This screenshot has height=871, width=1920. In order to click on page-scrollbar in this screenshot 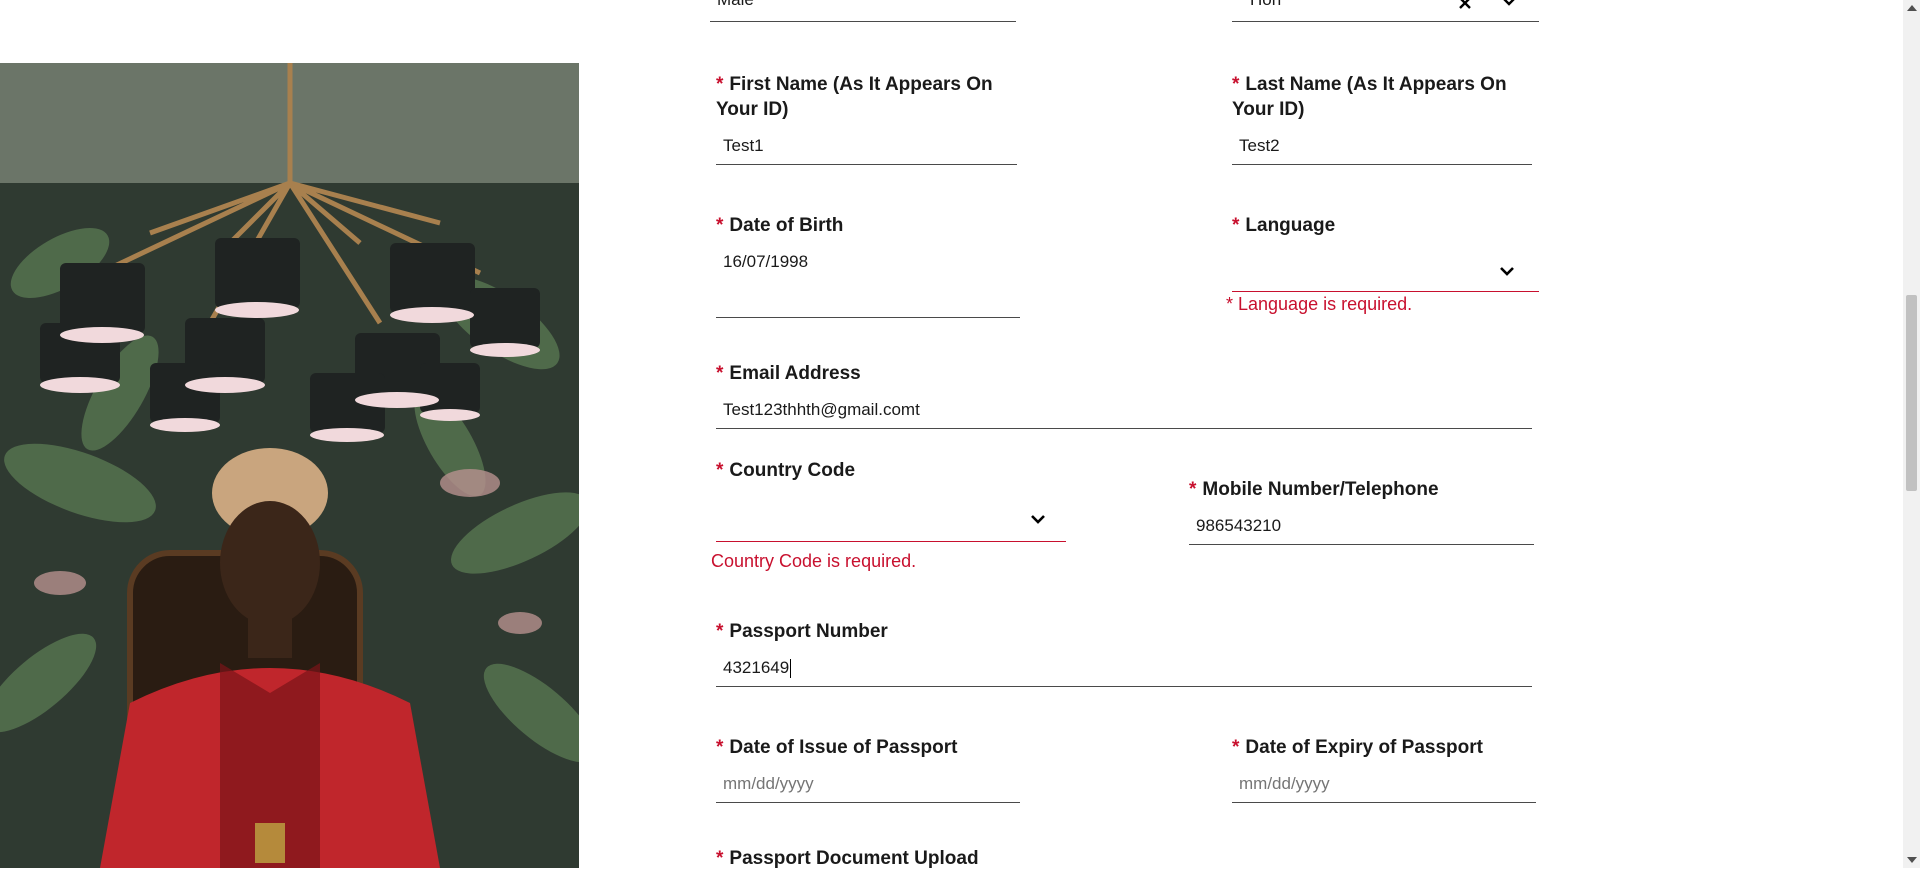, I will do `click(1911, 434)`.